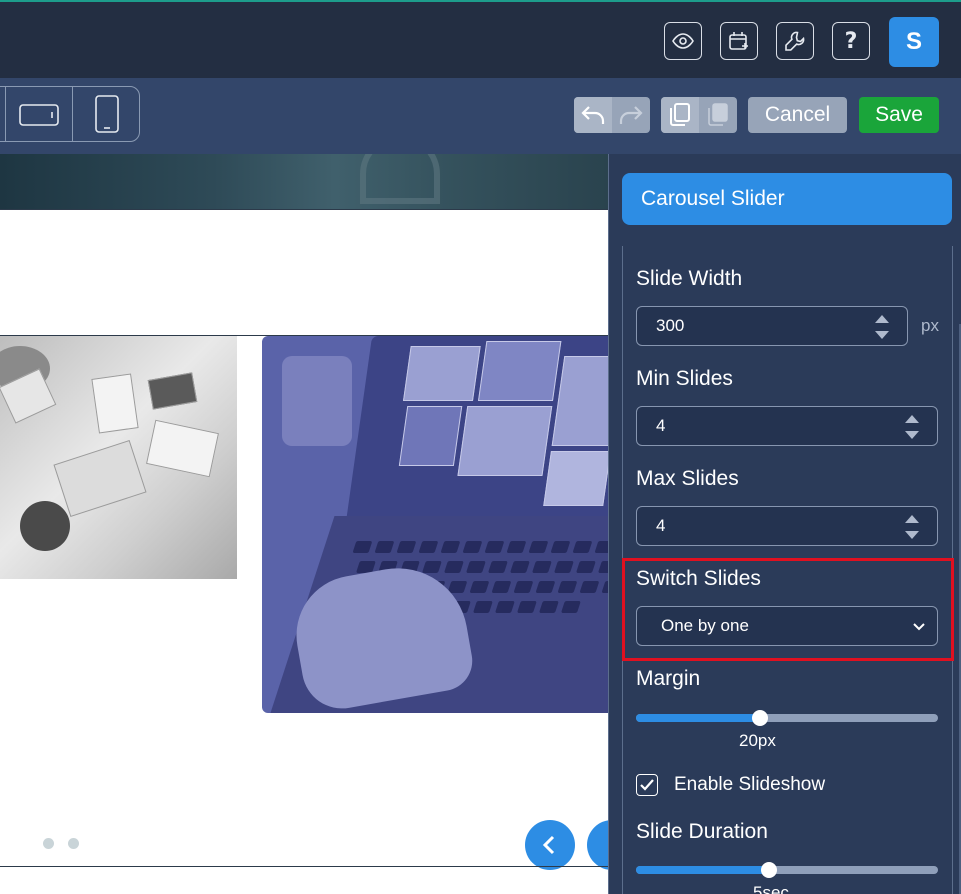 Image resolution: width=961 pixels, height=894 pixels. What do you see at coordinates (593, 115) in the screenshot?
I see `undo-icon` at bounding box center [593, 115].